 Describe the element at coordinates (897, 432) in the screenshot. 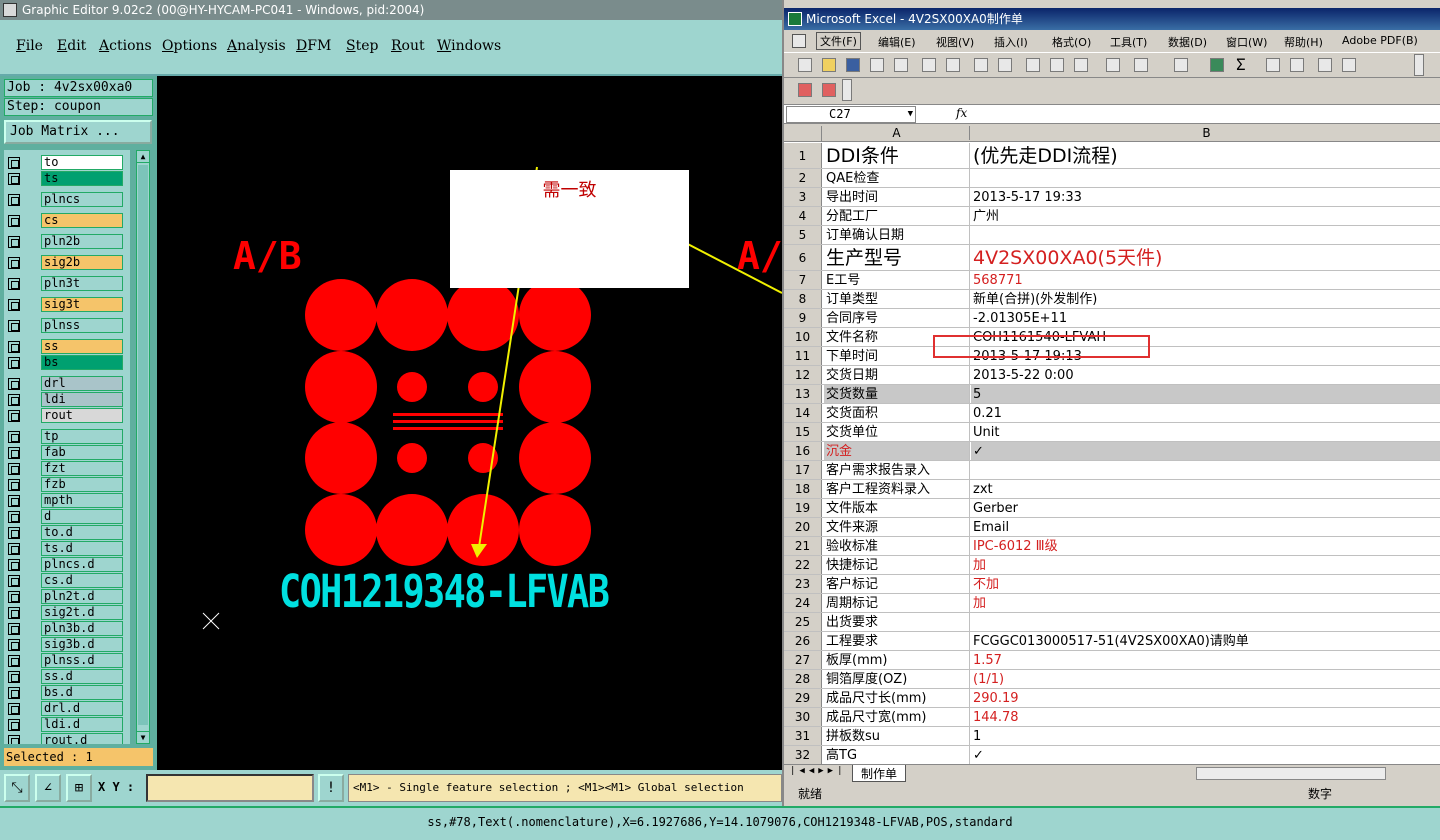

I see `cell-a: 交货单位` at that location.